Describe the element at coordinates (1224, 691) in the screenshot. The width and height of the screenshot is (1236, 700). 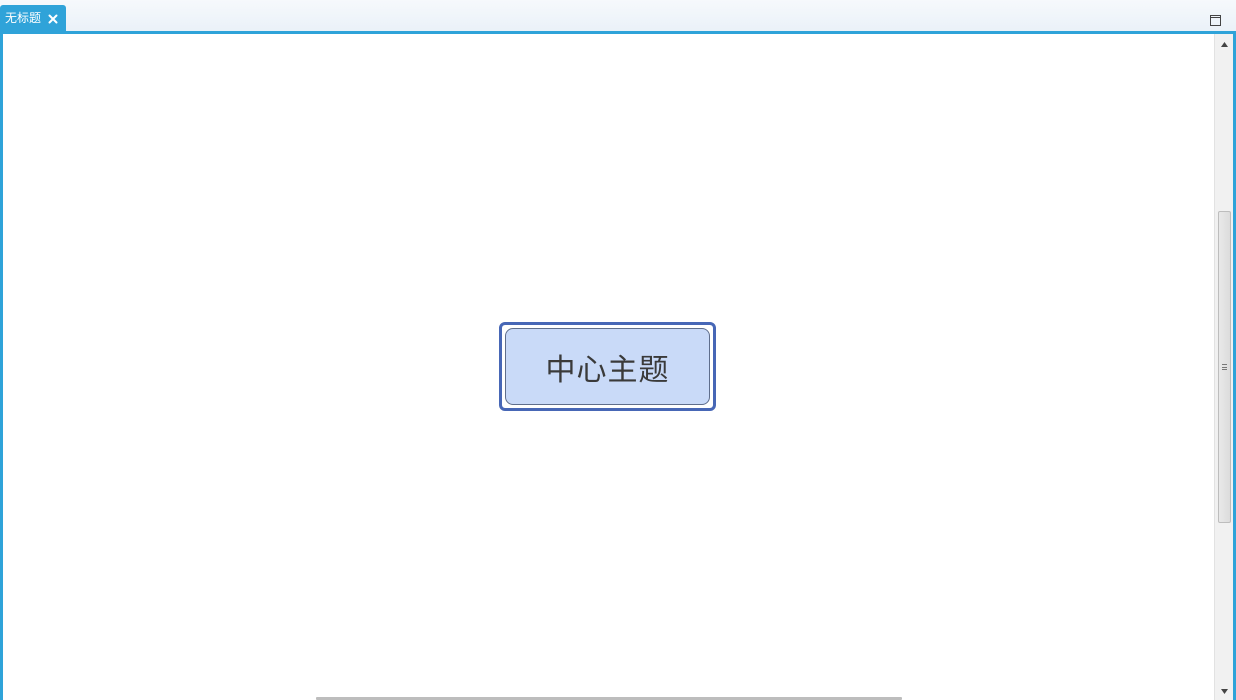
I see `scroll-down-arrow-icon` at that location.